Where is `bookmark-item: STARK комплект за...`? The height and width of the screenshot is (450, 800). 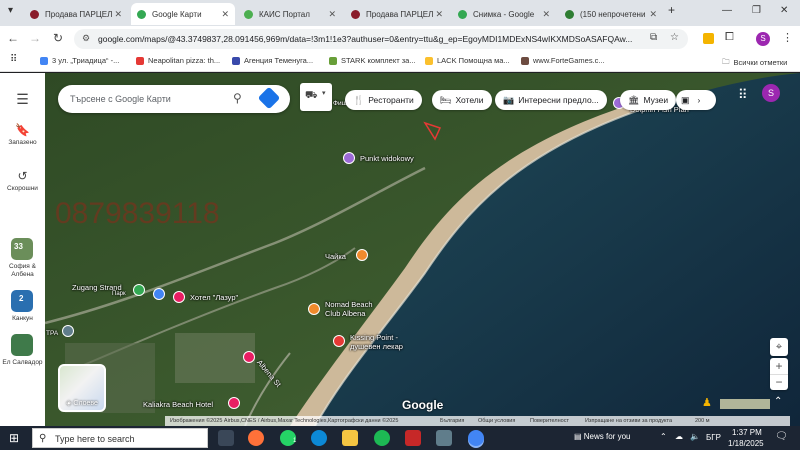 bookmark-item: STARK комплект за... is located at coordinates (372, 60).